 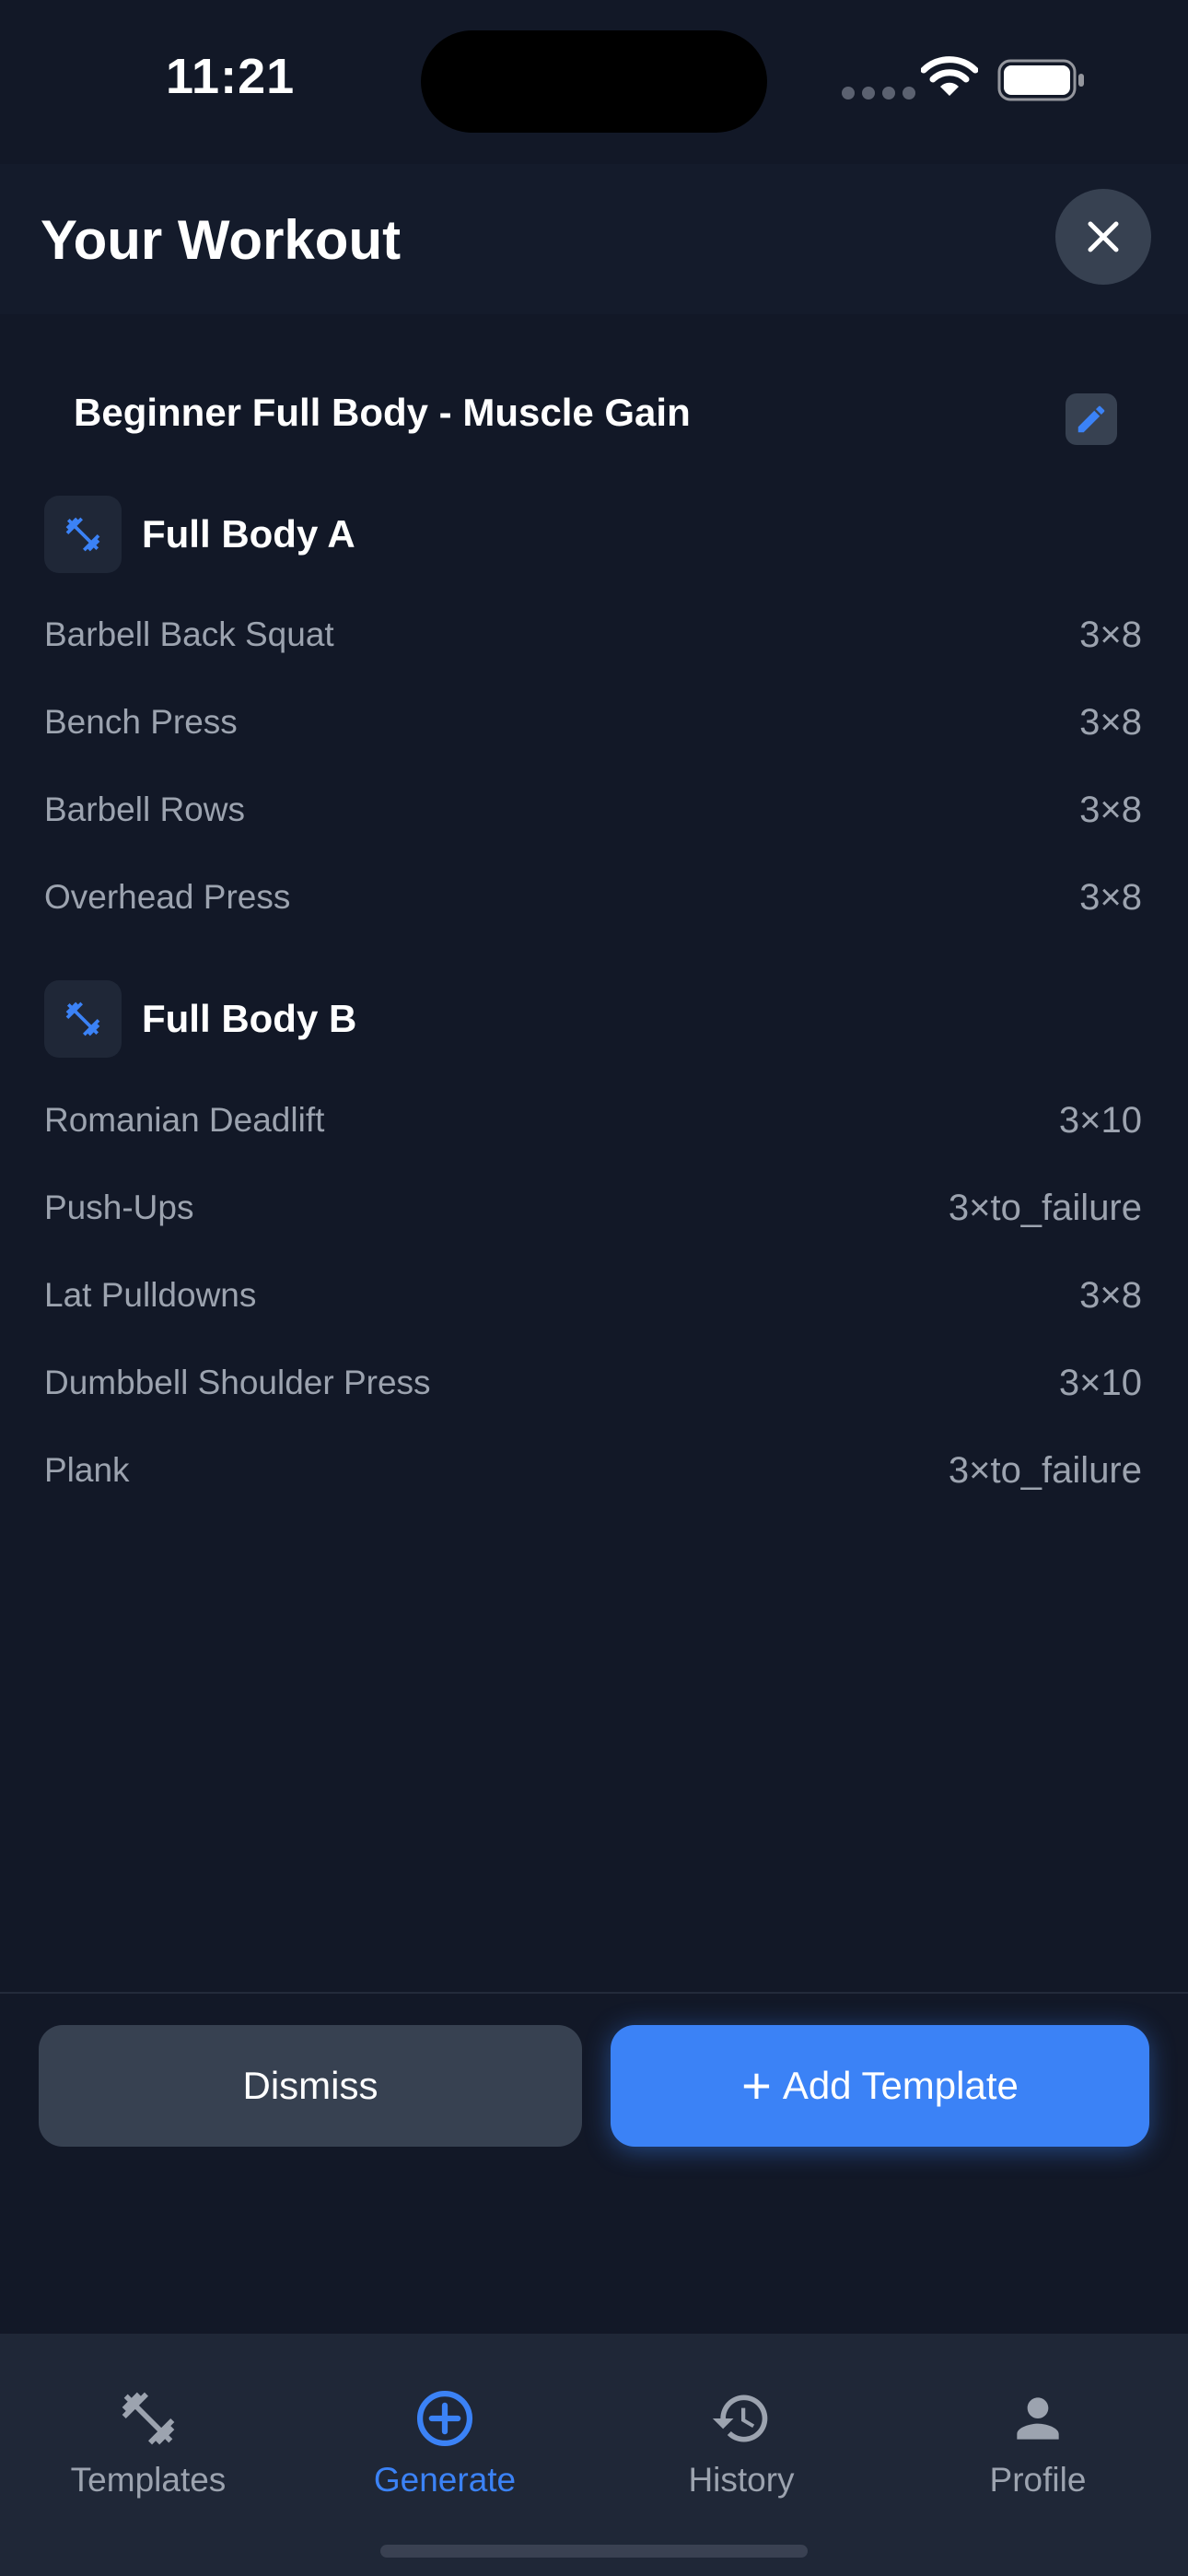 I want to click on tab-generate: Generate, so click(x=444, y=2443).